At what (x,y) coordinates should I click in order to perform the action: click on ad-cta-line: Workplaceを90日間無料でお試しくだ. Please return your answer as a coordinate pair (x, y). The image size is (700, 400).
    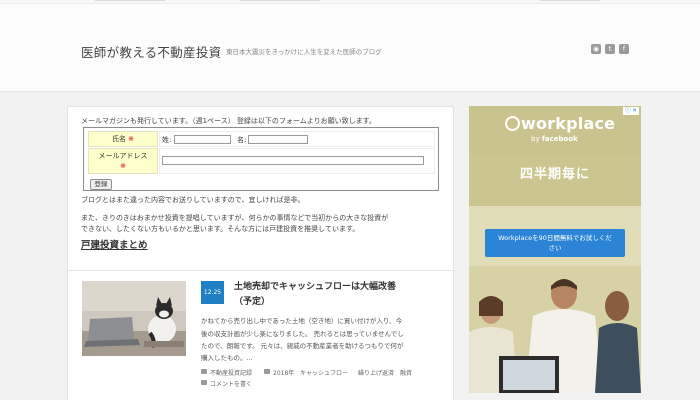
    Looking at the image, I should click on (555, 238).